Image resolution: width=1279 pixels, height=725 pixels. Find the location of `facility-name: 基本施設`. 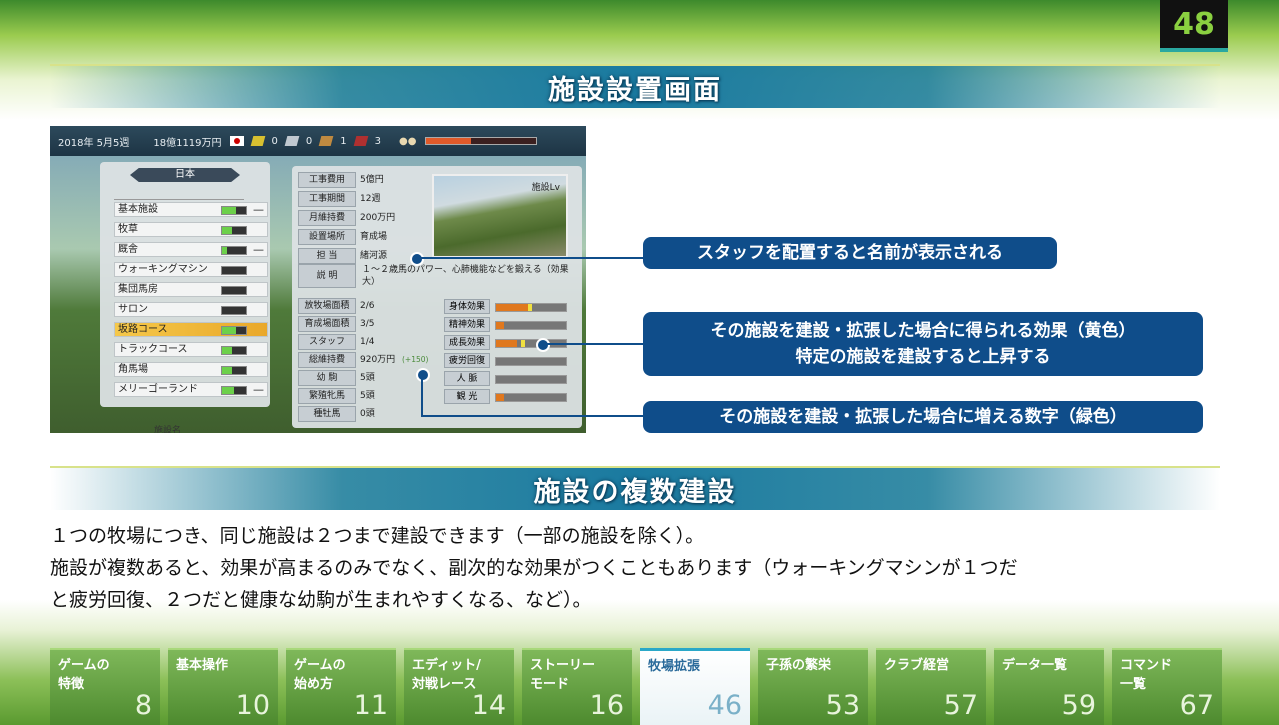

facility-name: 基本施設 is located at coordinates (138, 209).